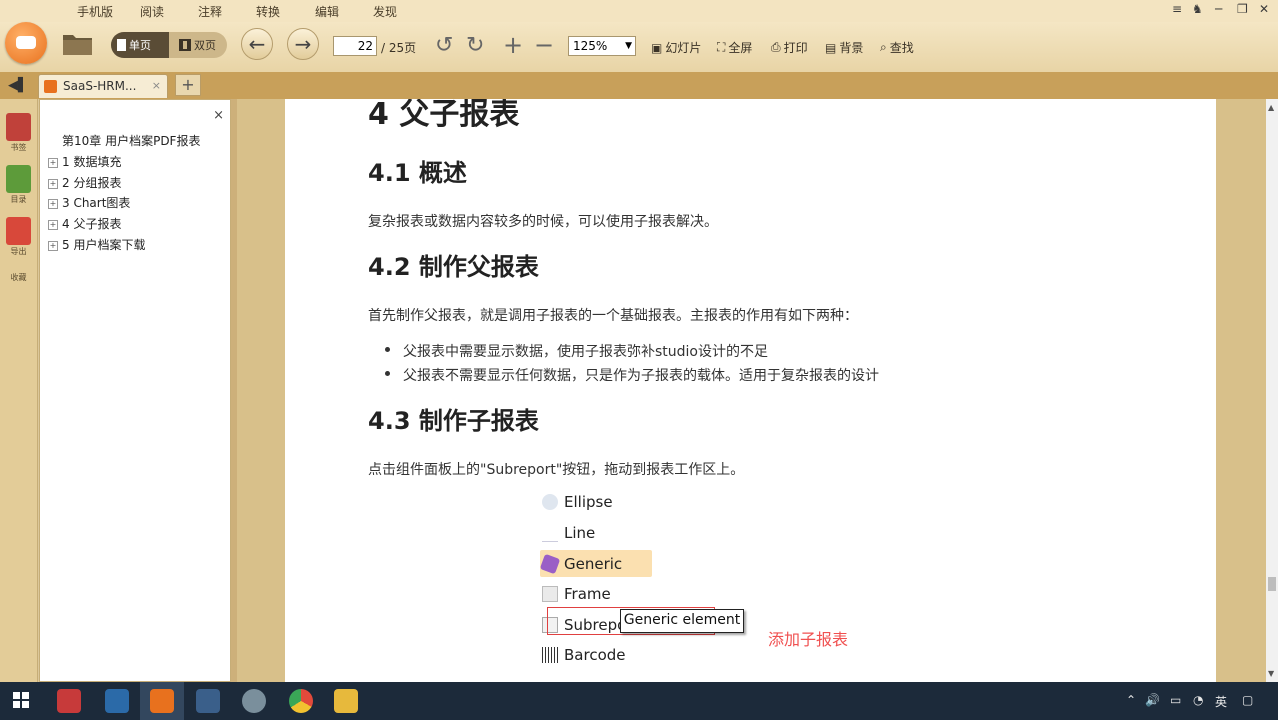  I want to click on bookmark-icon, so click(18, 127).